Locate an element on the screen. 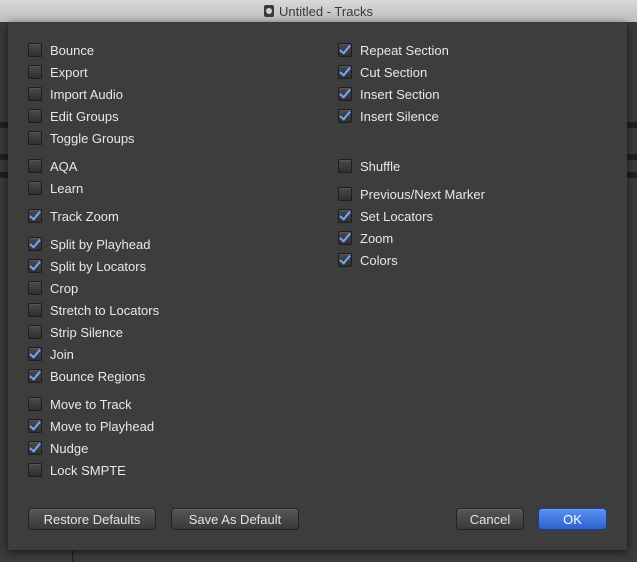  checkbox-stretch-to-locators: Stretch to Locators is located at coordinates (93, 310).